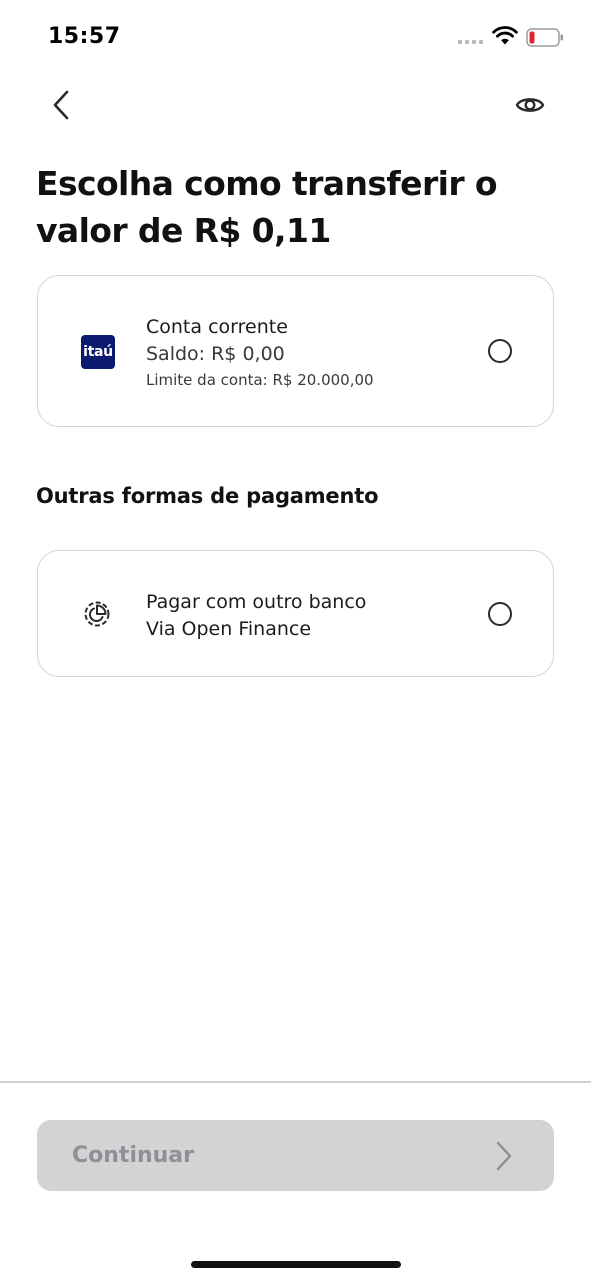 The image size is (591, 1280). I want to click on account-option-title: Conta corrente, so click(217, 327).